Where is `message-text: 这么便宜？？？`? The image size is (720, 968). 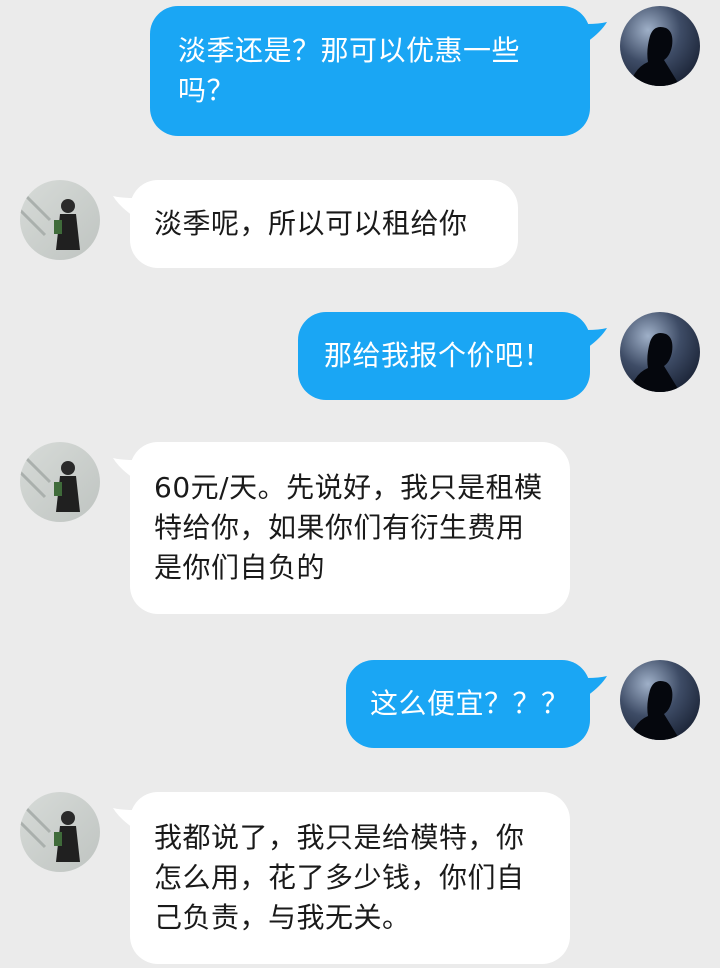 message-text: 这么便宜？？？ is located at coordinates (470, 703).